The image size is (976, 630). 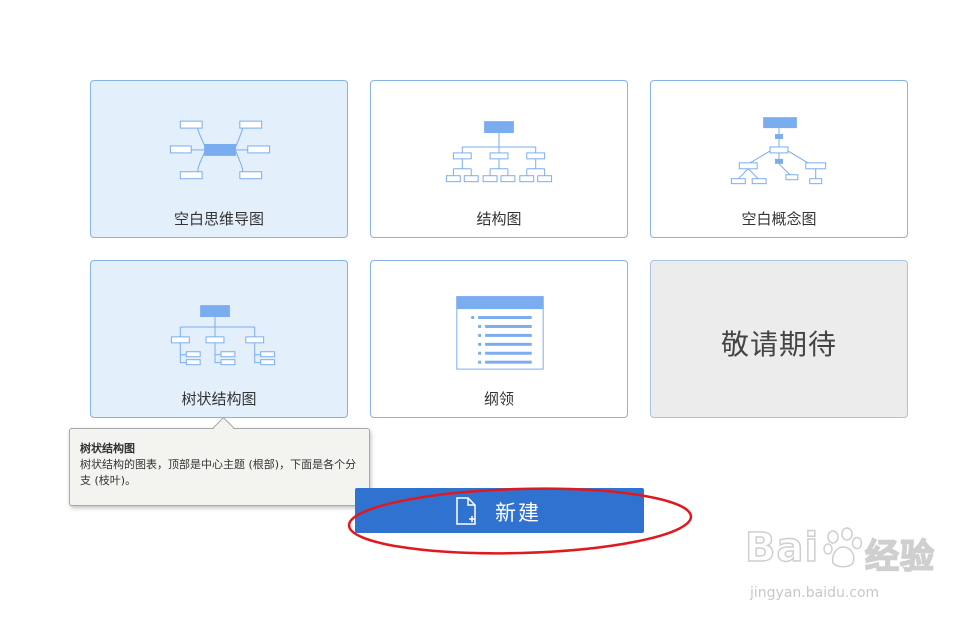 What do you see at coordinates (223, 427) in the screenshot?
I see `tooltip-arrow` at bounding box center [223, 427].